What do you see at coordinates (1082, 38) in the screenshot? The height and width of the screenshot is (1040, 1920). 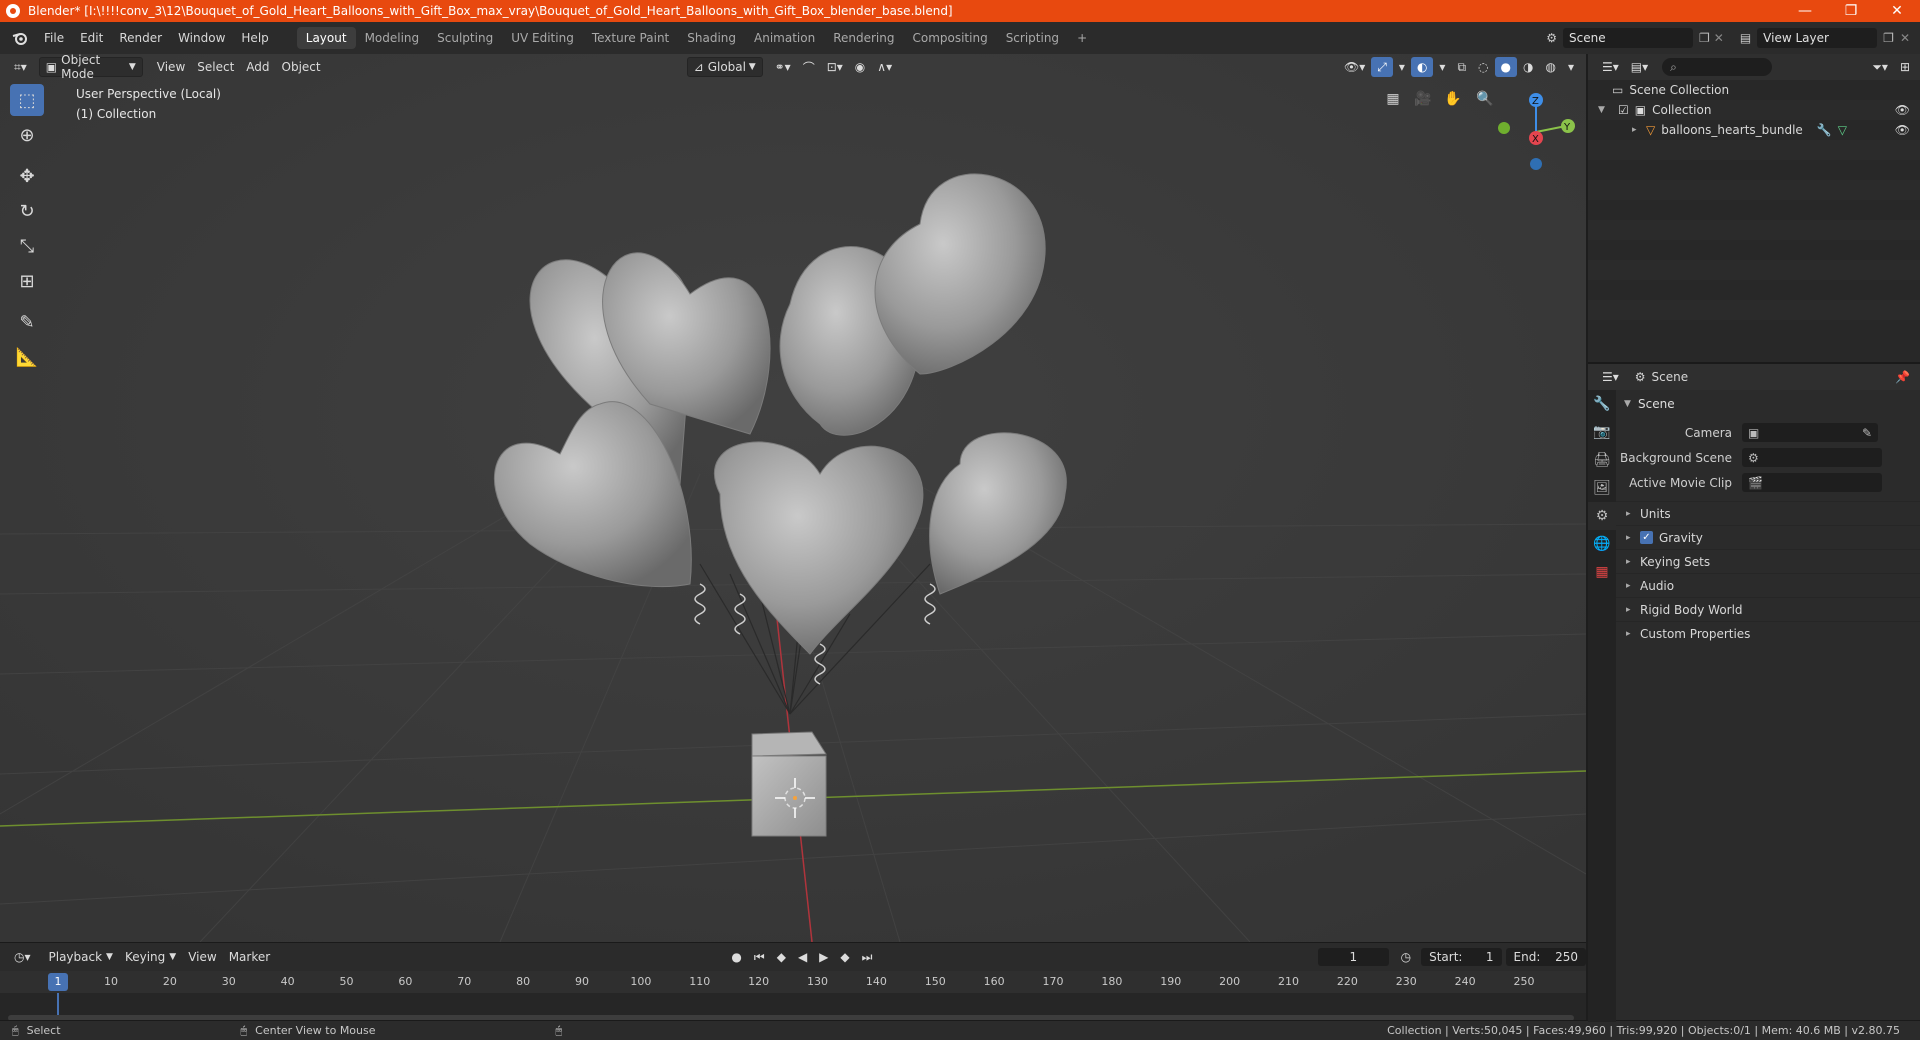 I see `add-workspace-button: +` at bounding box center [1082, 38].